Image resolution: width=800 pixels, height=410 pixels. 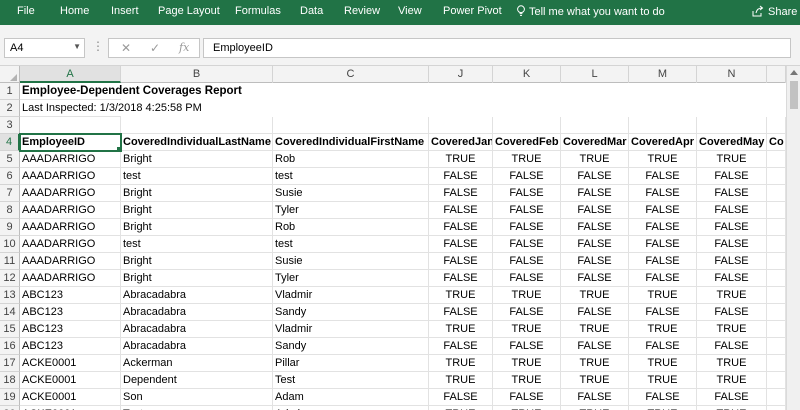 I want to click on table-cell: Rob, so click(x=351, y=227).